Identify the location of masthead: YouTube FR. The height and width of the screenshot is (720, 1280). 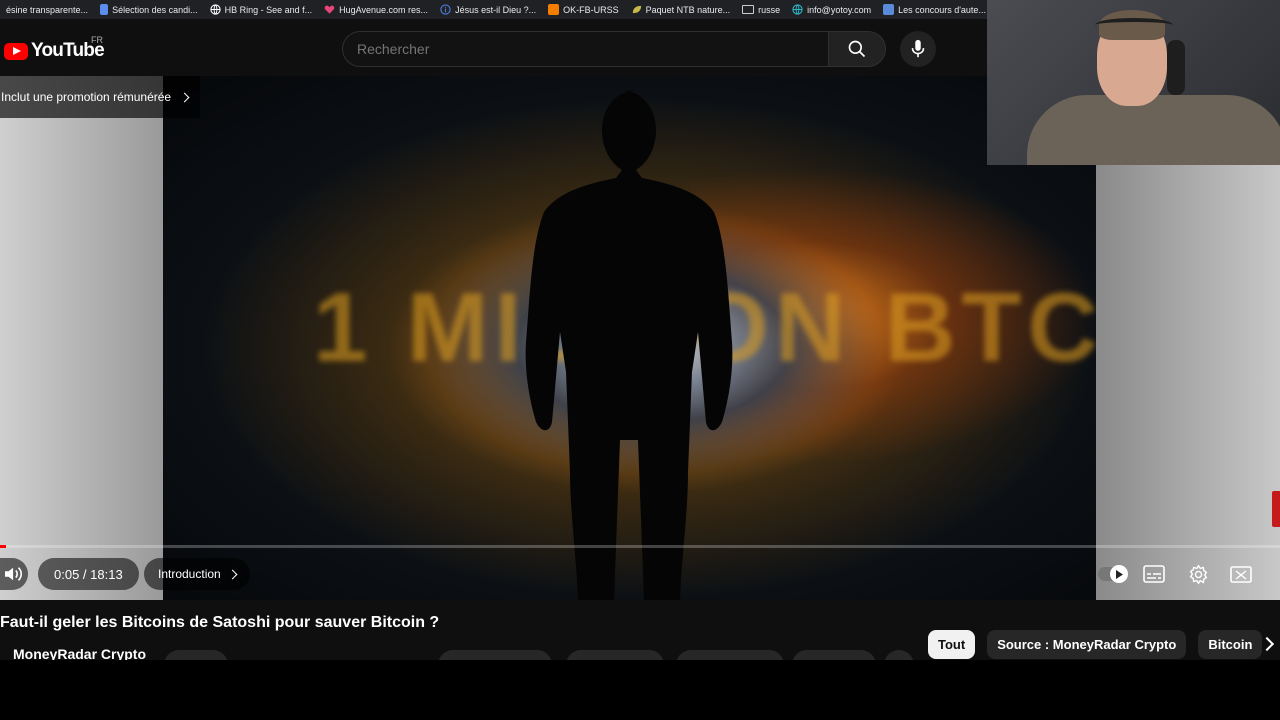
(500, 47).